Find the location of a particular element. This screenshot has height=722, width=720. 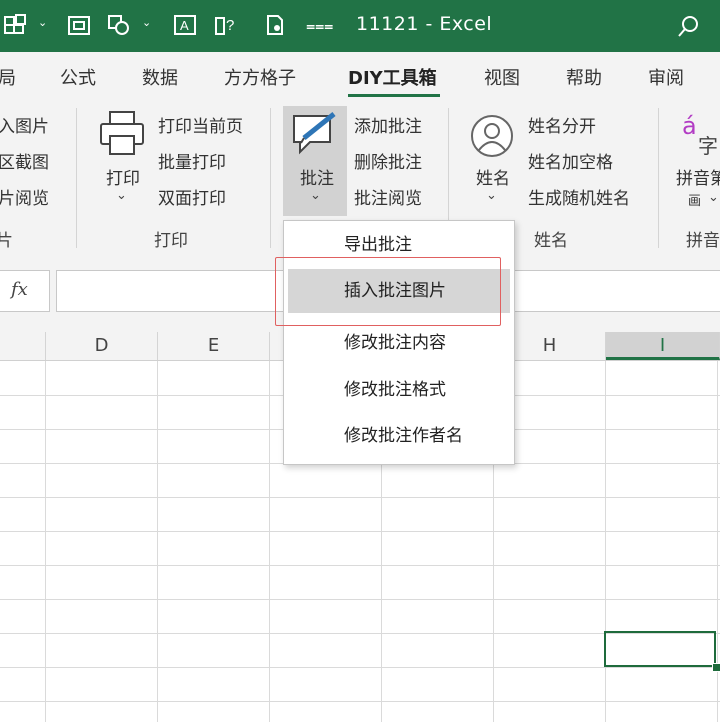

picture-view-button: 片阅览 is located at coordinates (24, 196).